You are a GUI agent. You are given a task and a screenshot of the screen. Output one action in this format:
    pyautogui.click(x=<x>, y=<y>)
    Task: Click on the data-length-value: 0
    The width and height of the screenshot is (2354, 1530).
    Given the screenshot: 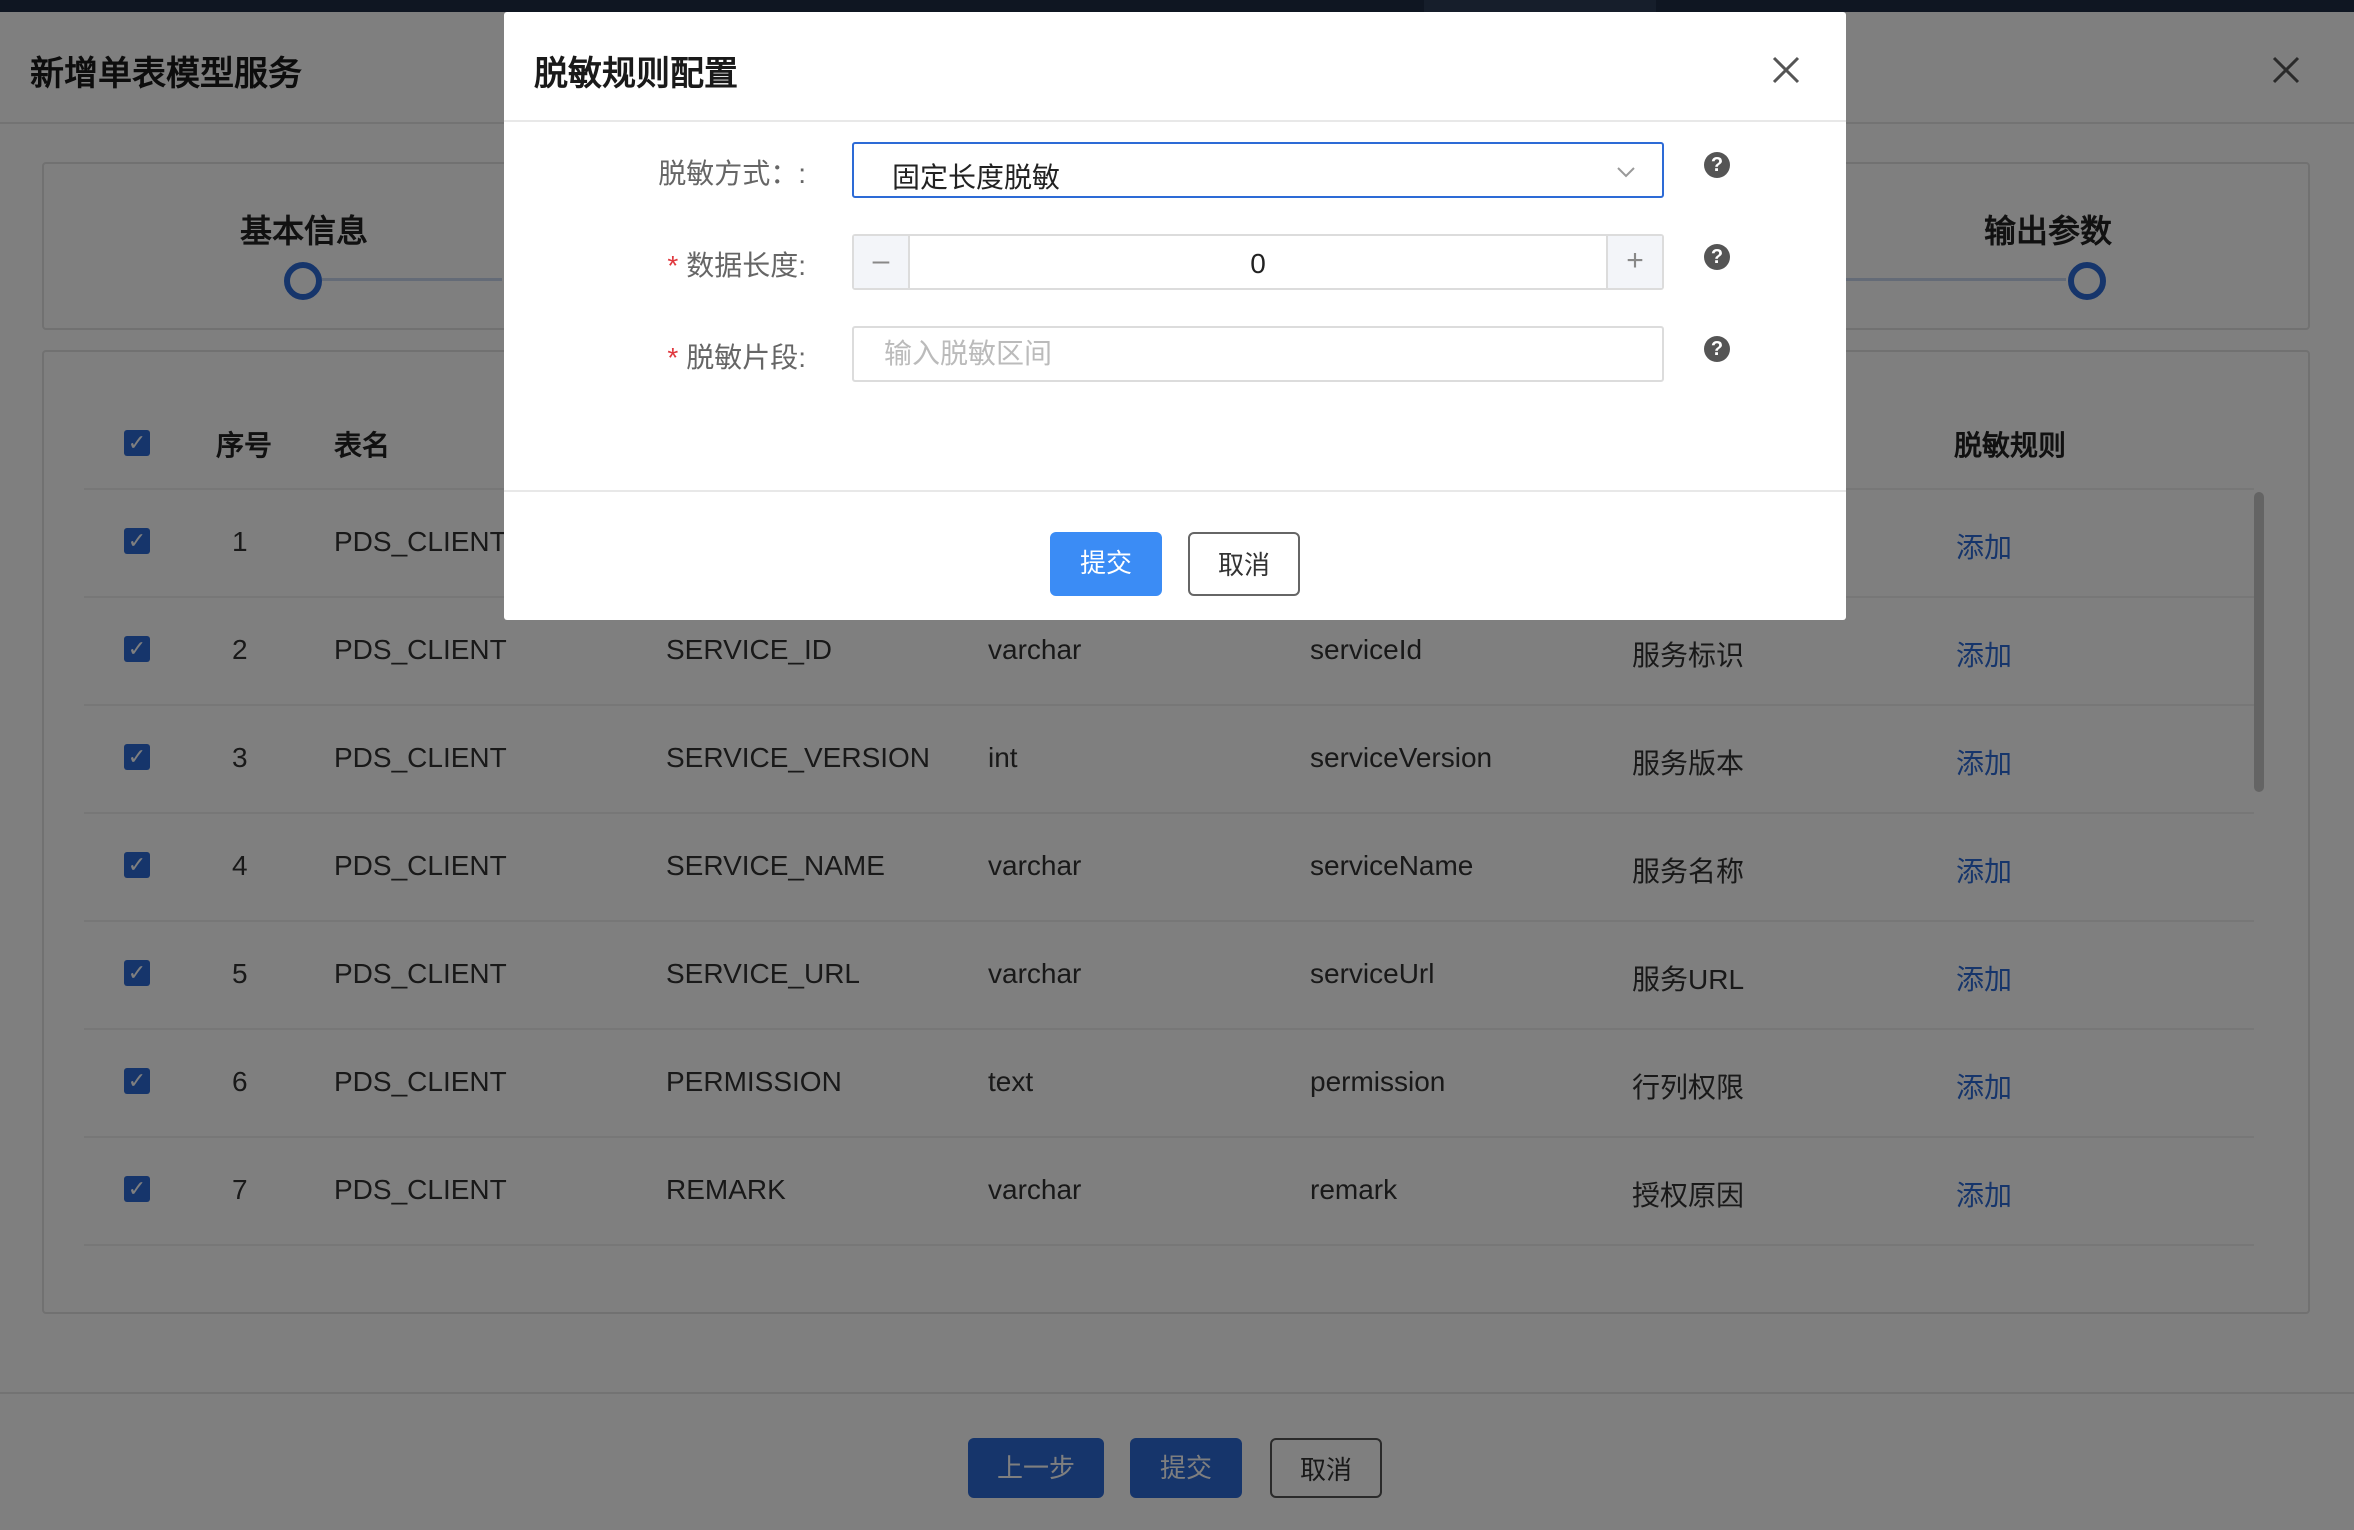 What is the action you would take?
    pyautogui.click(x=1258, y=264)
    